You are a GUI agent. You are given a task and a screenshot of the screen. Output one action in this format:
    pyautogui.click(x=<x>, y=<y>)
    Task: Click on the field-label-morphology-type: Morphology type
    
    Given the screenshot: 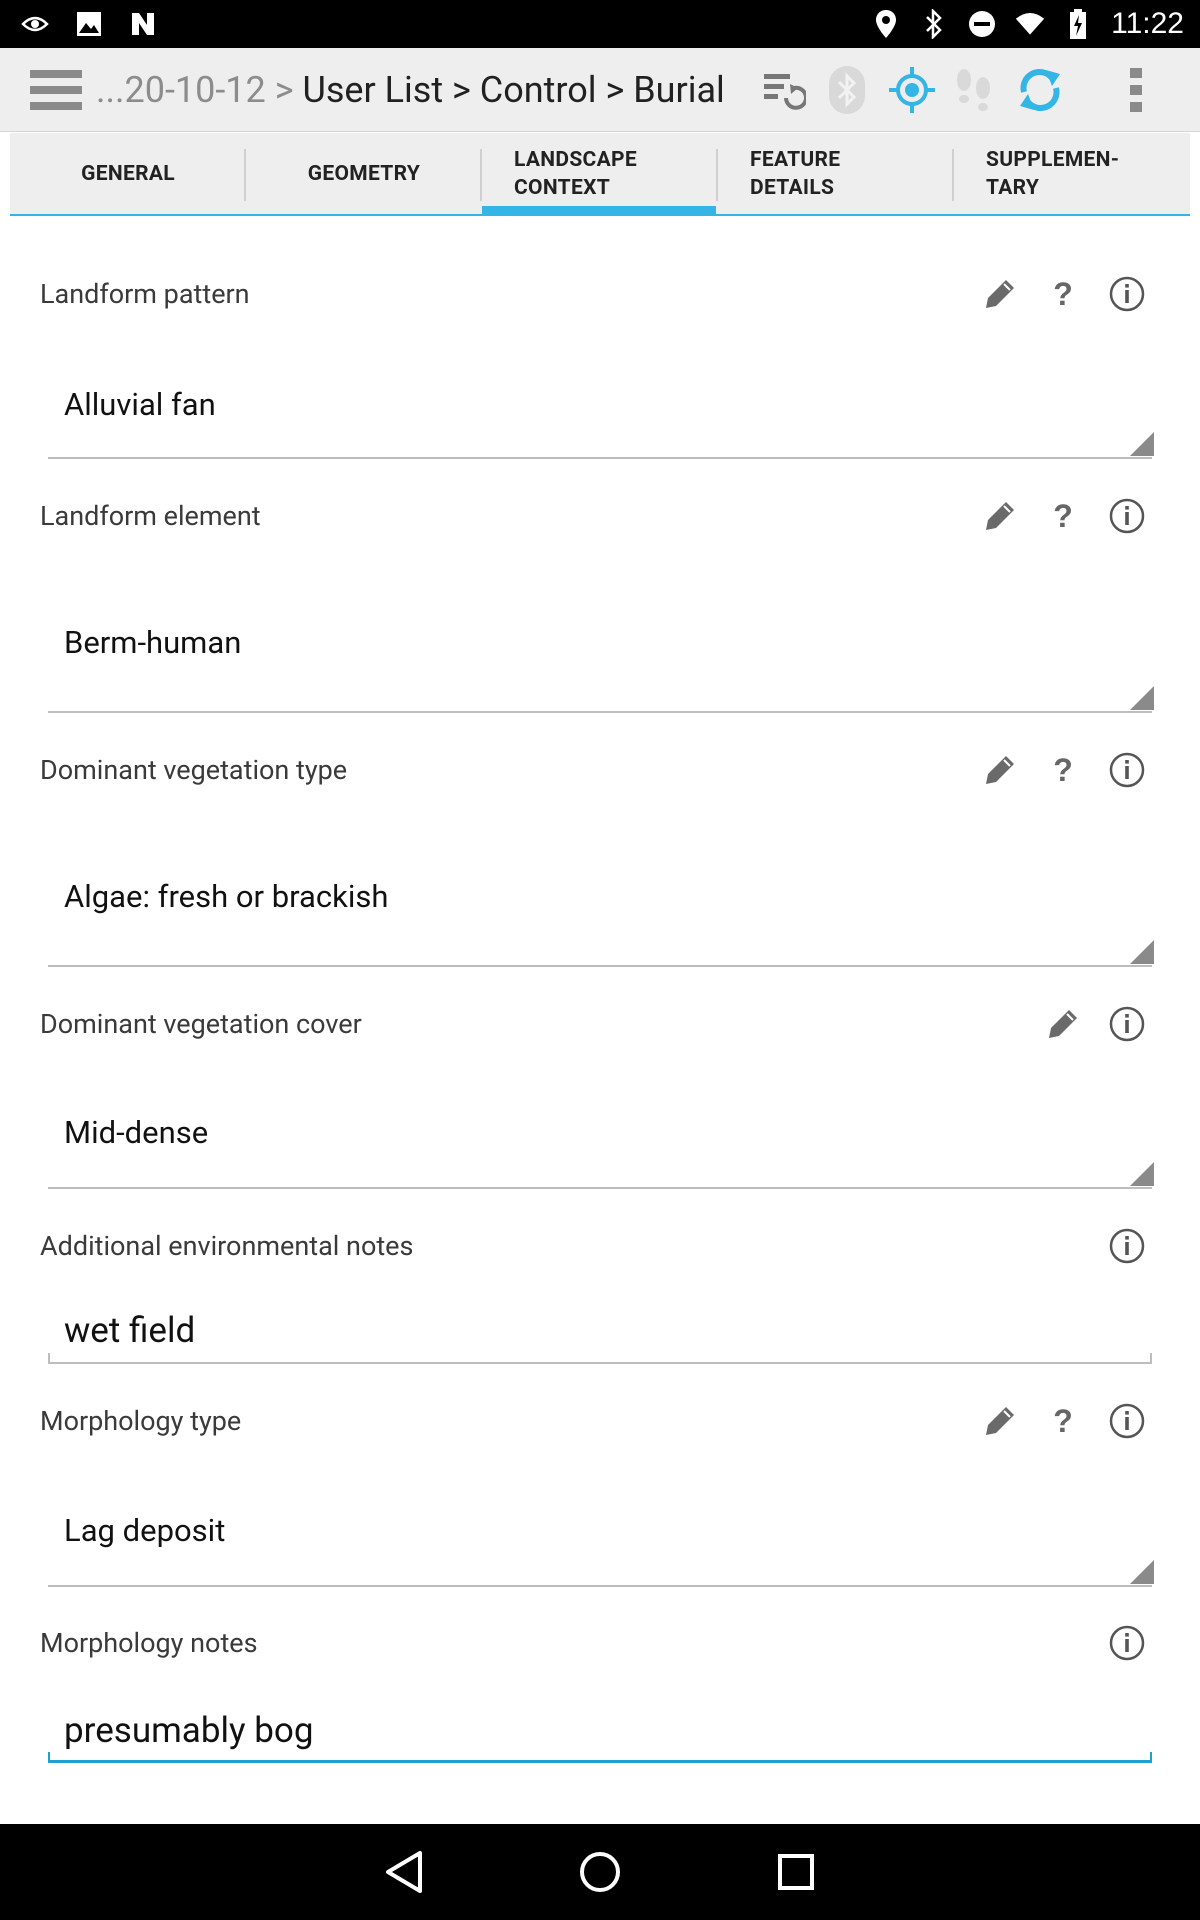 What is the action you would take?
    pyautogui.click(x=141, y=1421)
    